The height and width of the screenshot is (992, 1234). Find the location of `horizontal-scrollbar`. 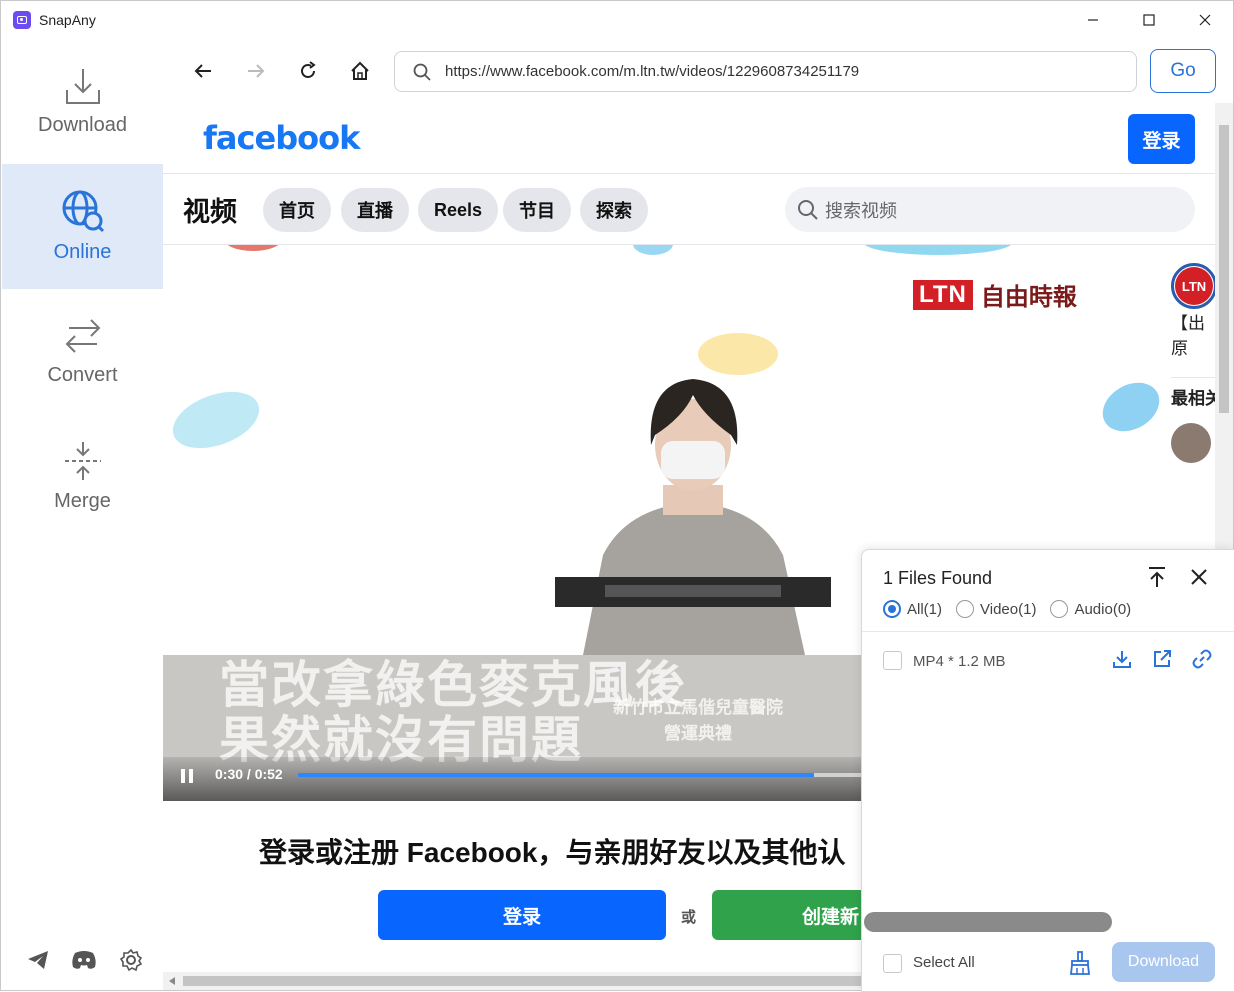

horizontal-scrollbar is located at coordinates (513, 981).